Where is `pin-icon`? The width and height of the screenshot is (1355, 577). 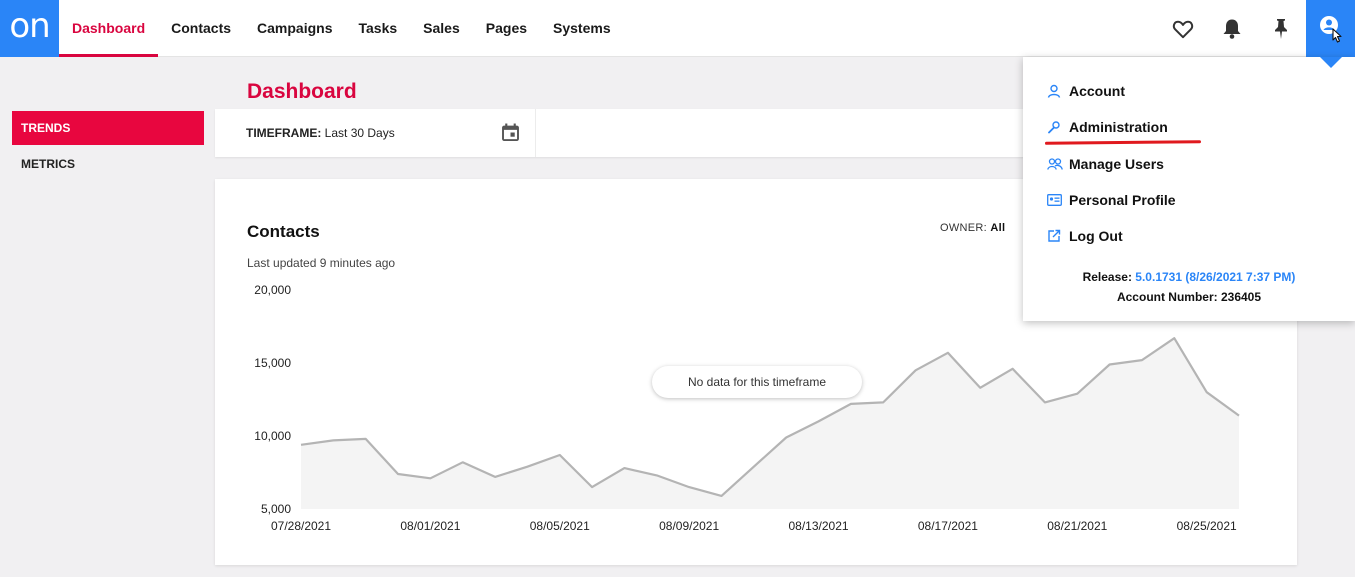 pin-icon is located at coordinates (1281, 28).